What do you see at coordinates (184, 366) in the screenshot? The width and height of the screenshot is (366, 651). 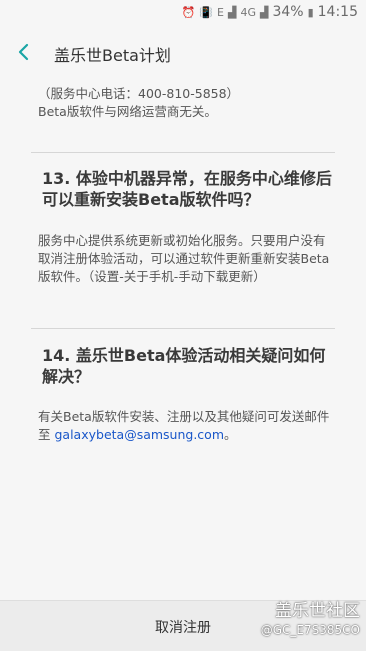 I see `faq-question-14: 14. 盖乐世Beta体验活动相关疑问如何解决？` at bounding box center [184, 366].